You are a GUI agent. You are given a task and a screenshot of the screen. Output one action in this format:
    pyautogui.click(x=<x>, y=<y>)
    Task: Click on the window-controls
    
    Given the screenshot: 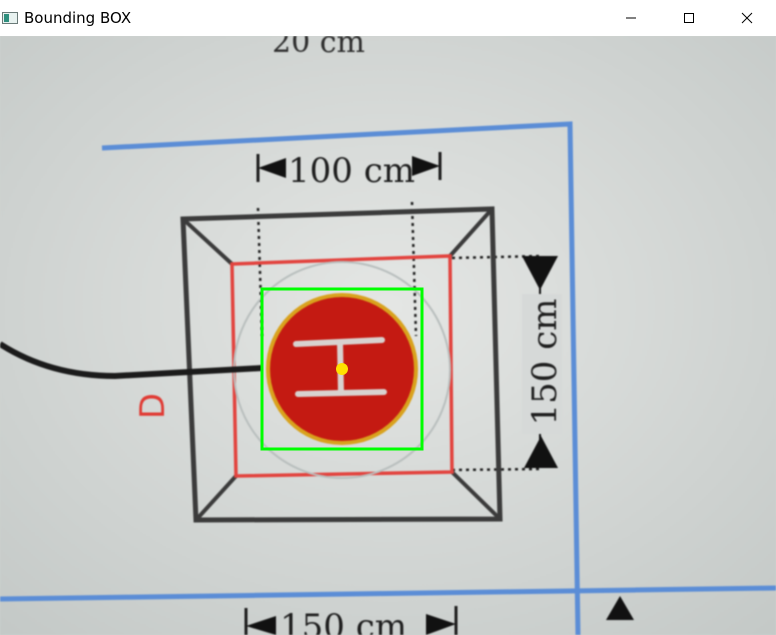 What is the action you would take?
    pyautogui.click(x=689, y=18)
    